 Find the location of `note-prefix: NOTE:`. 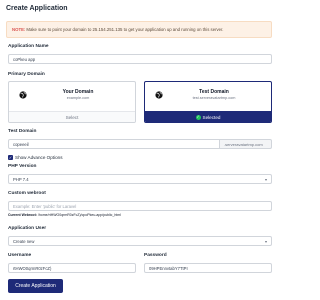

note-prefix: NOTE: is located at coordinates (19, 29).